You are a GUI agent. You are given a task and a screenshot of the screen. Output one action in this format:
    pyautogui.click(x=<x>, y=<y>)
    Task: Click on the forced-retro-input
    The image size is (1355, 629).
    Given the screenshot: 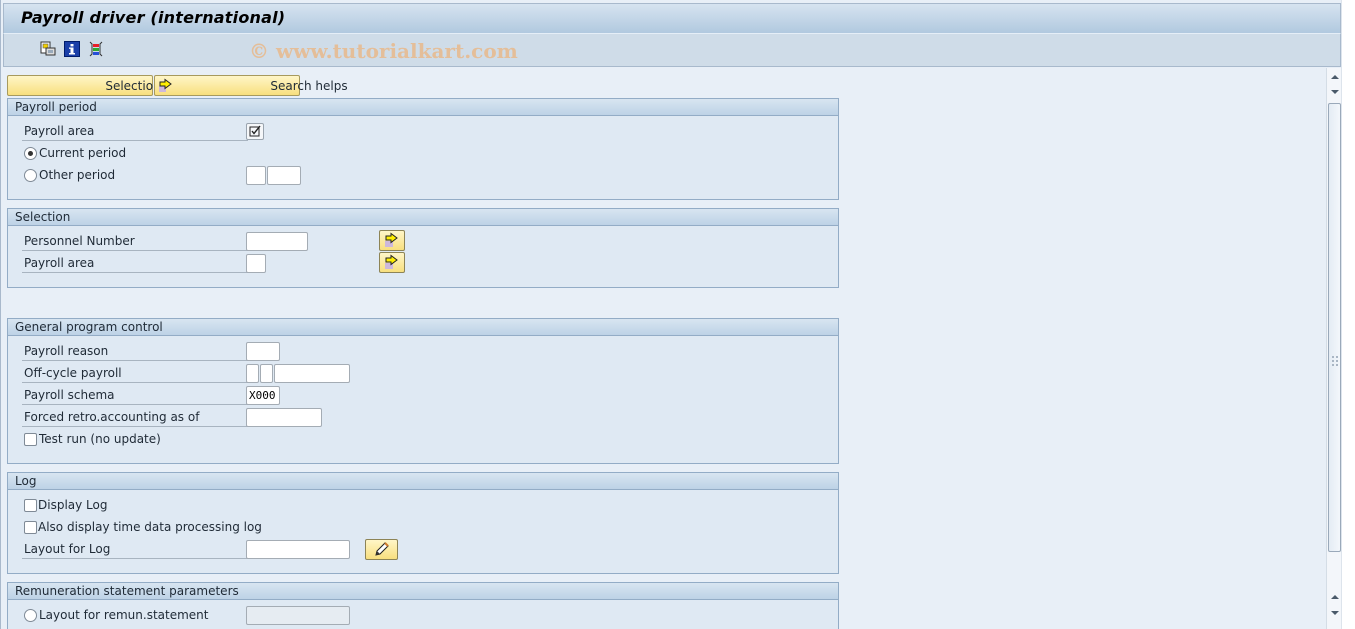 What is the action you would take?
    pyautogui.click(x=284, y=417)
    